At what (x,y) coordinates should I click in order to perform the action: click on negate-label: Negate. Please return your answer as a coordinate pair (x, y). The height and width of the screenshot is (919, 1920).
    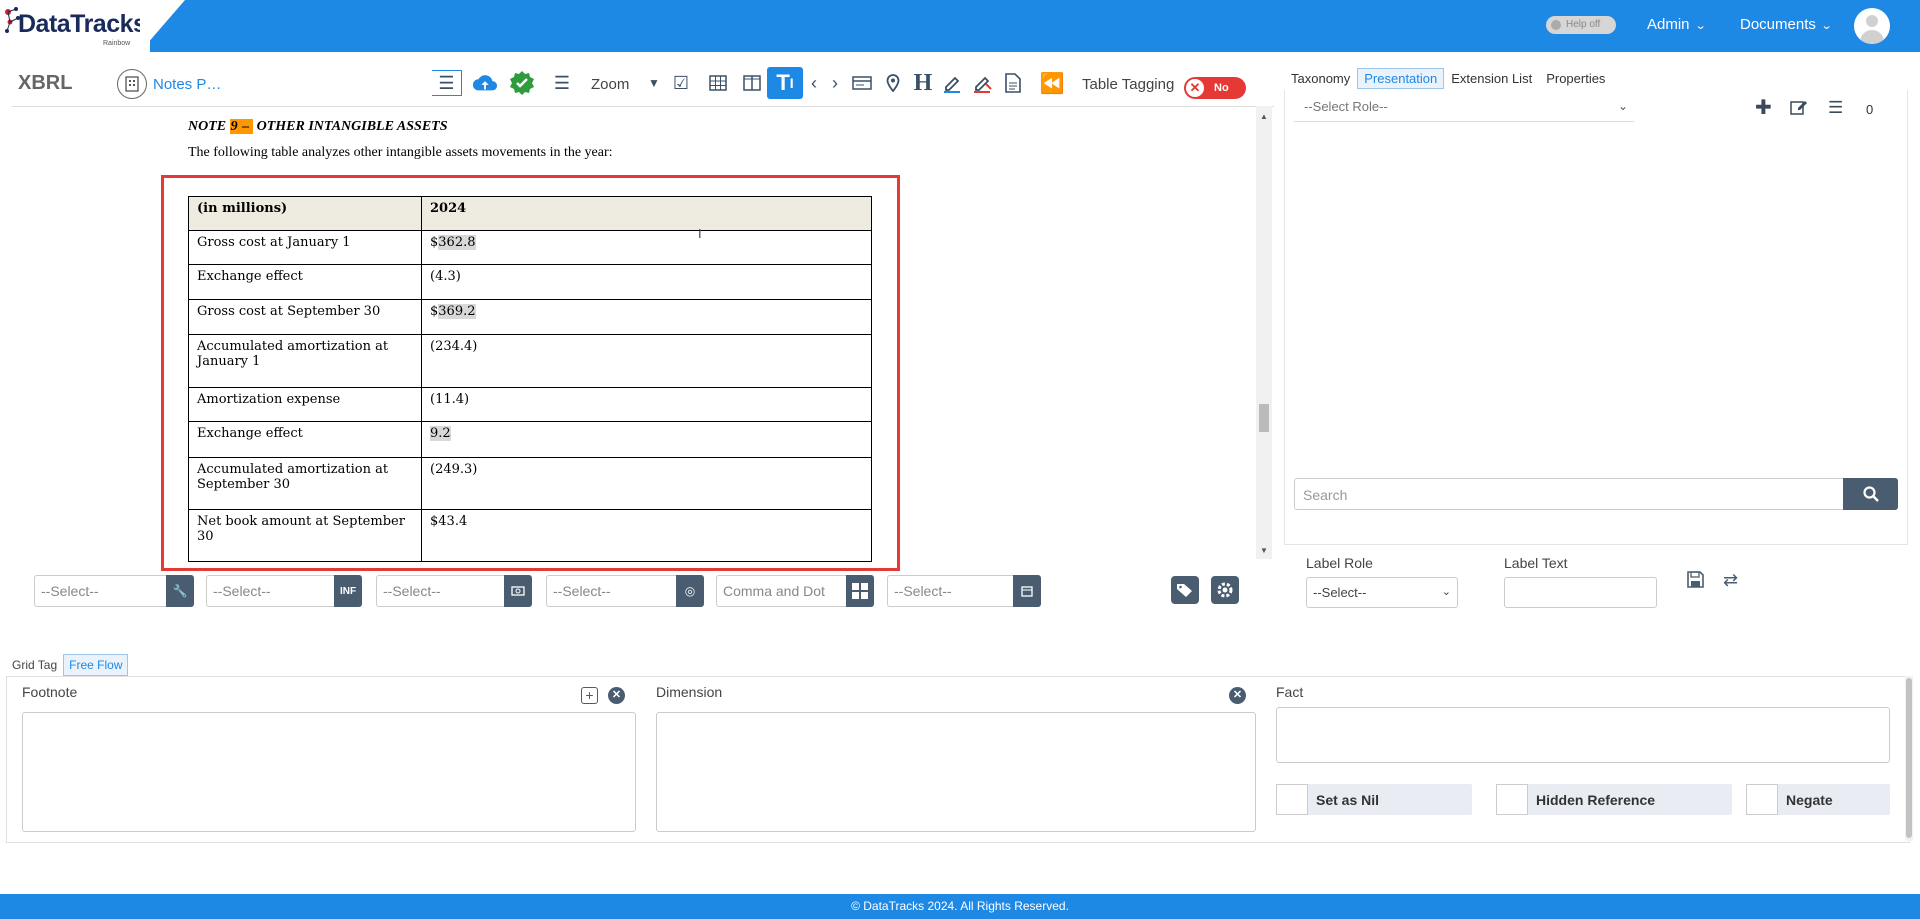
    Looking at the image, I should click on (1809, 800).